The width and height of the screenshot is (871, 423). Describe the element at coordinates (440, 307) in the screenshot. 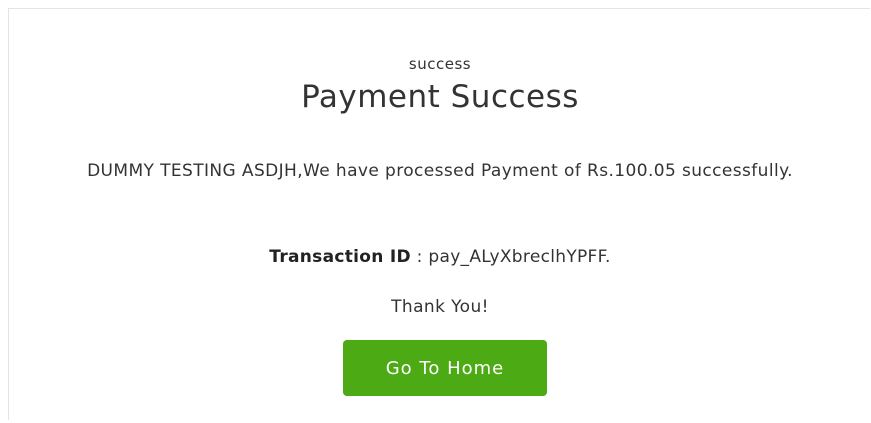

I see `thank-you-text: Thank You!` at that location.